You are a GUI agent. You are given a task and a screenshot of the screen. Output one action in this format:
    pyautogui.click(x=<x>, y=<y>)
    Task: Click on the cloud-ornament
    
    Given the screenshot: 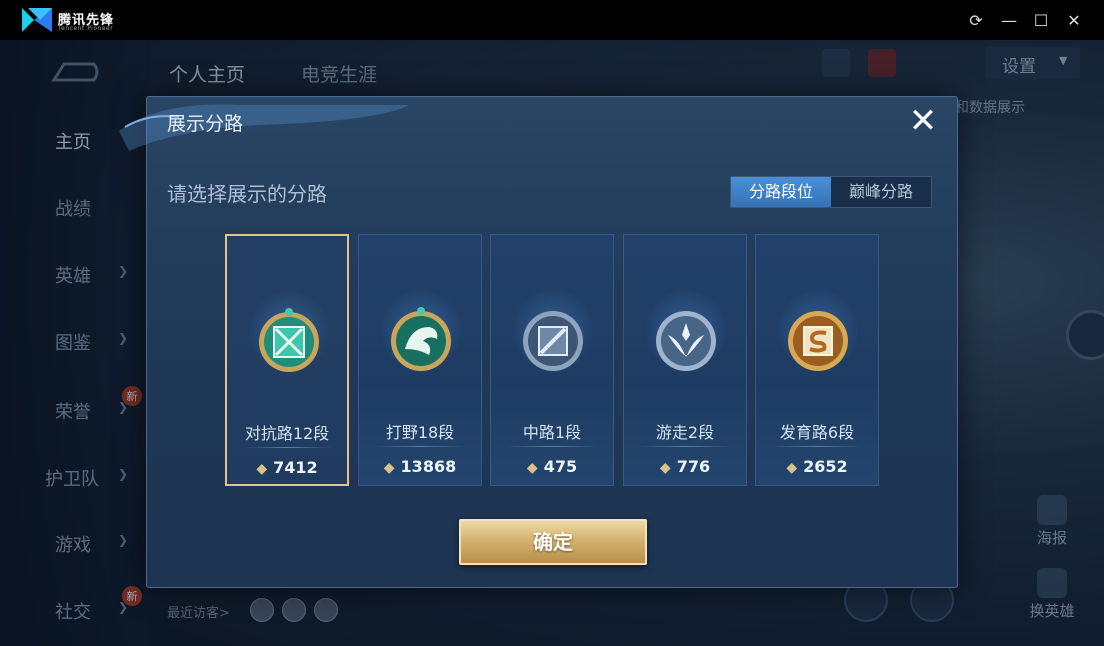 What is the action you would take?
    pyautogui.click(x=264, y=127)
    